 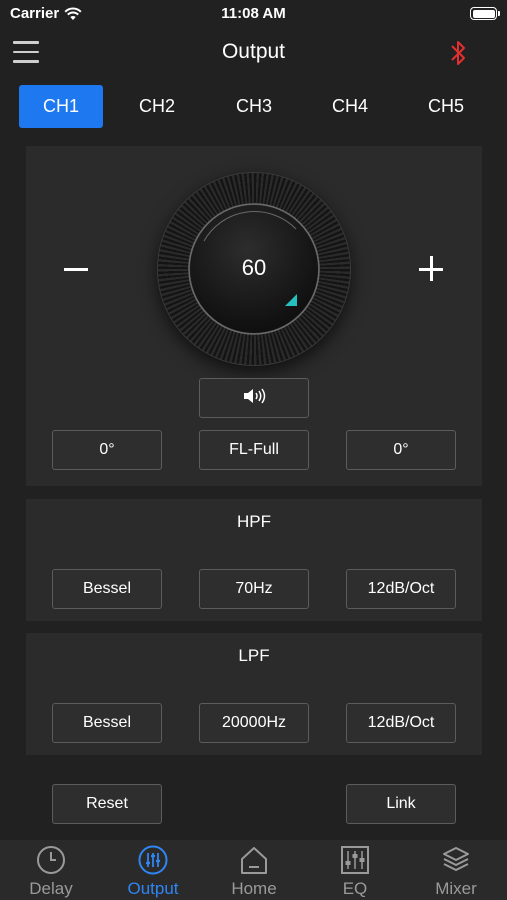 I want to click on channel-tabs: CH1 CH2 CH3 CH4 CH5, so click(x=253, y=106).